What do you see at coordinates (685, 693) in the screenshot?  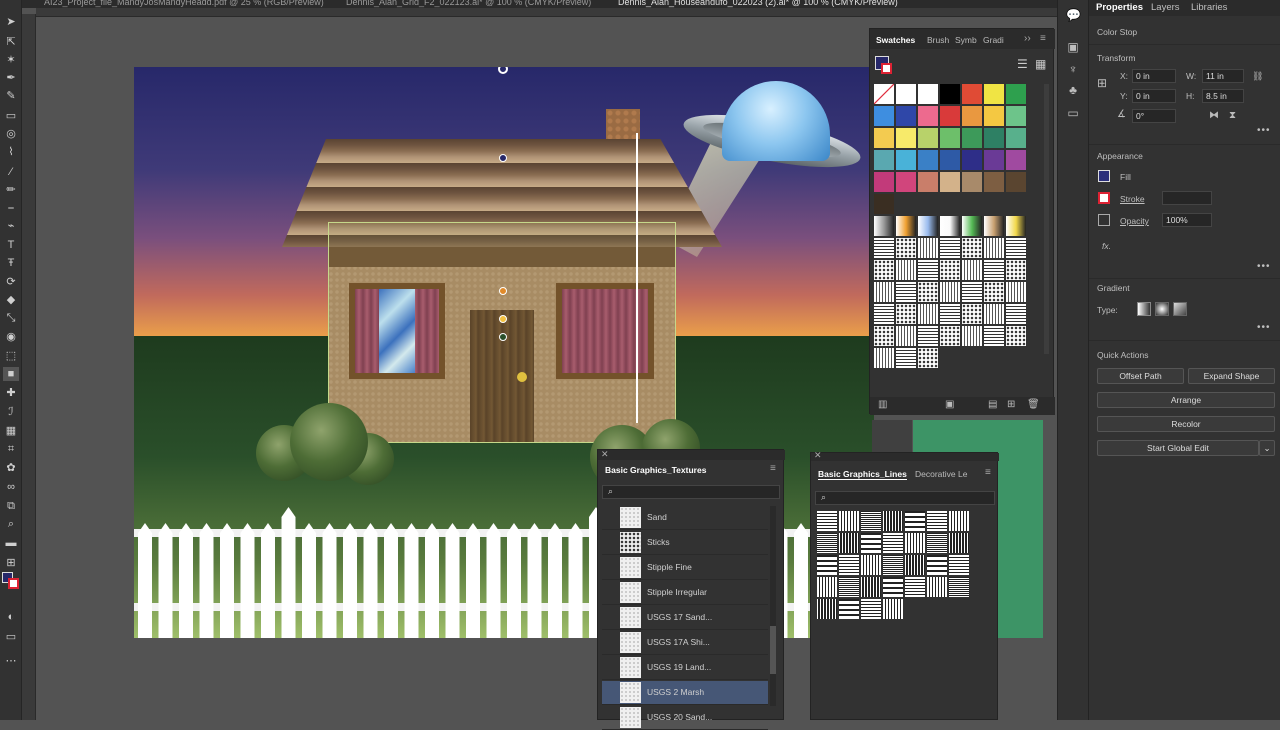 I see `texture-list-item: USGS 2 Marsh` at bounding box center [685, 693].